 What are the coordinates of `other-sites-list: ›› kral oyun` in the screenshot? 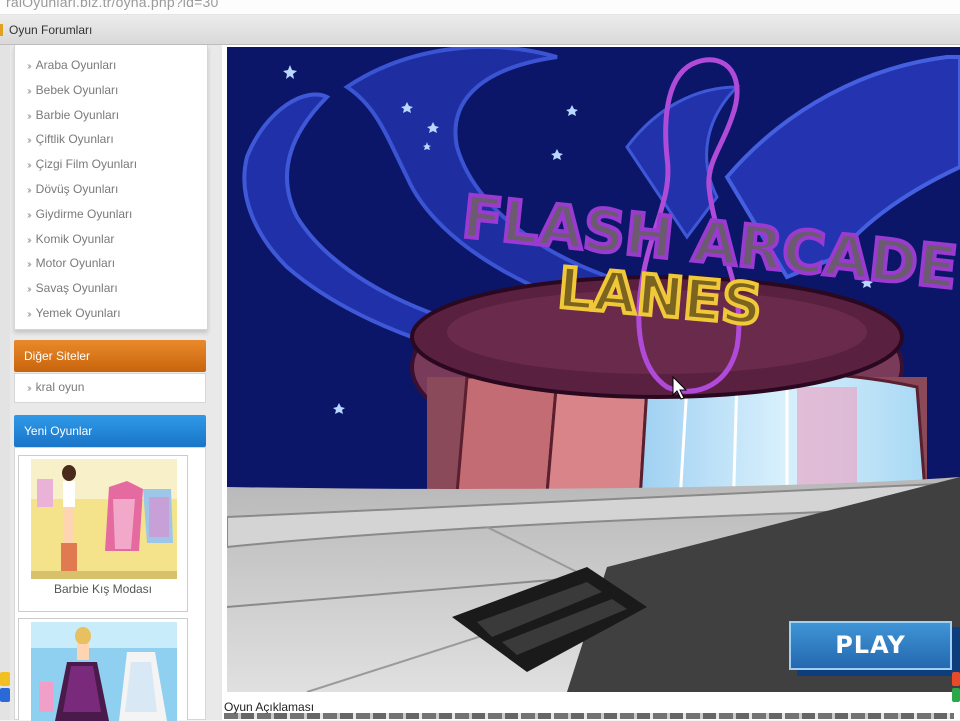 It's located at (110, 388).